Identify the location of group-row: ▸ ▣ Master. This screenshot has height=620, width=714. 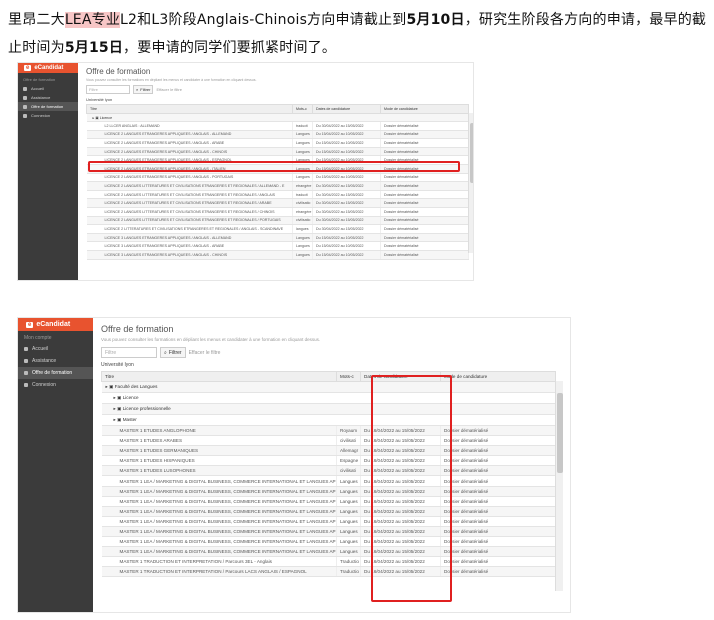
(328, 420).